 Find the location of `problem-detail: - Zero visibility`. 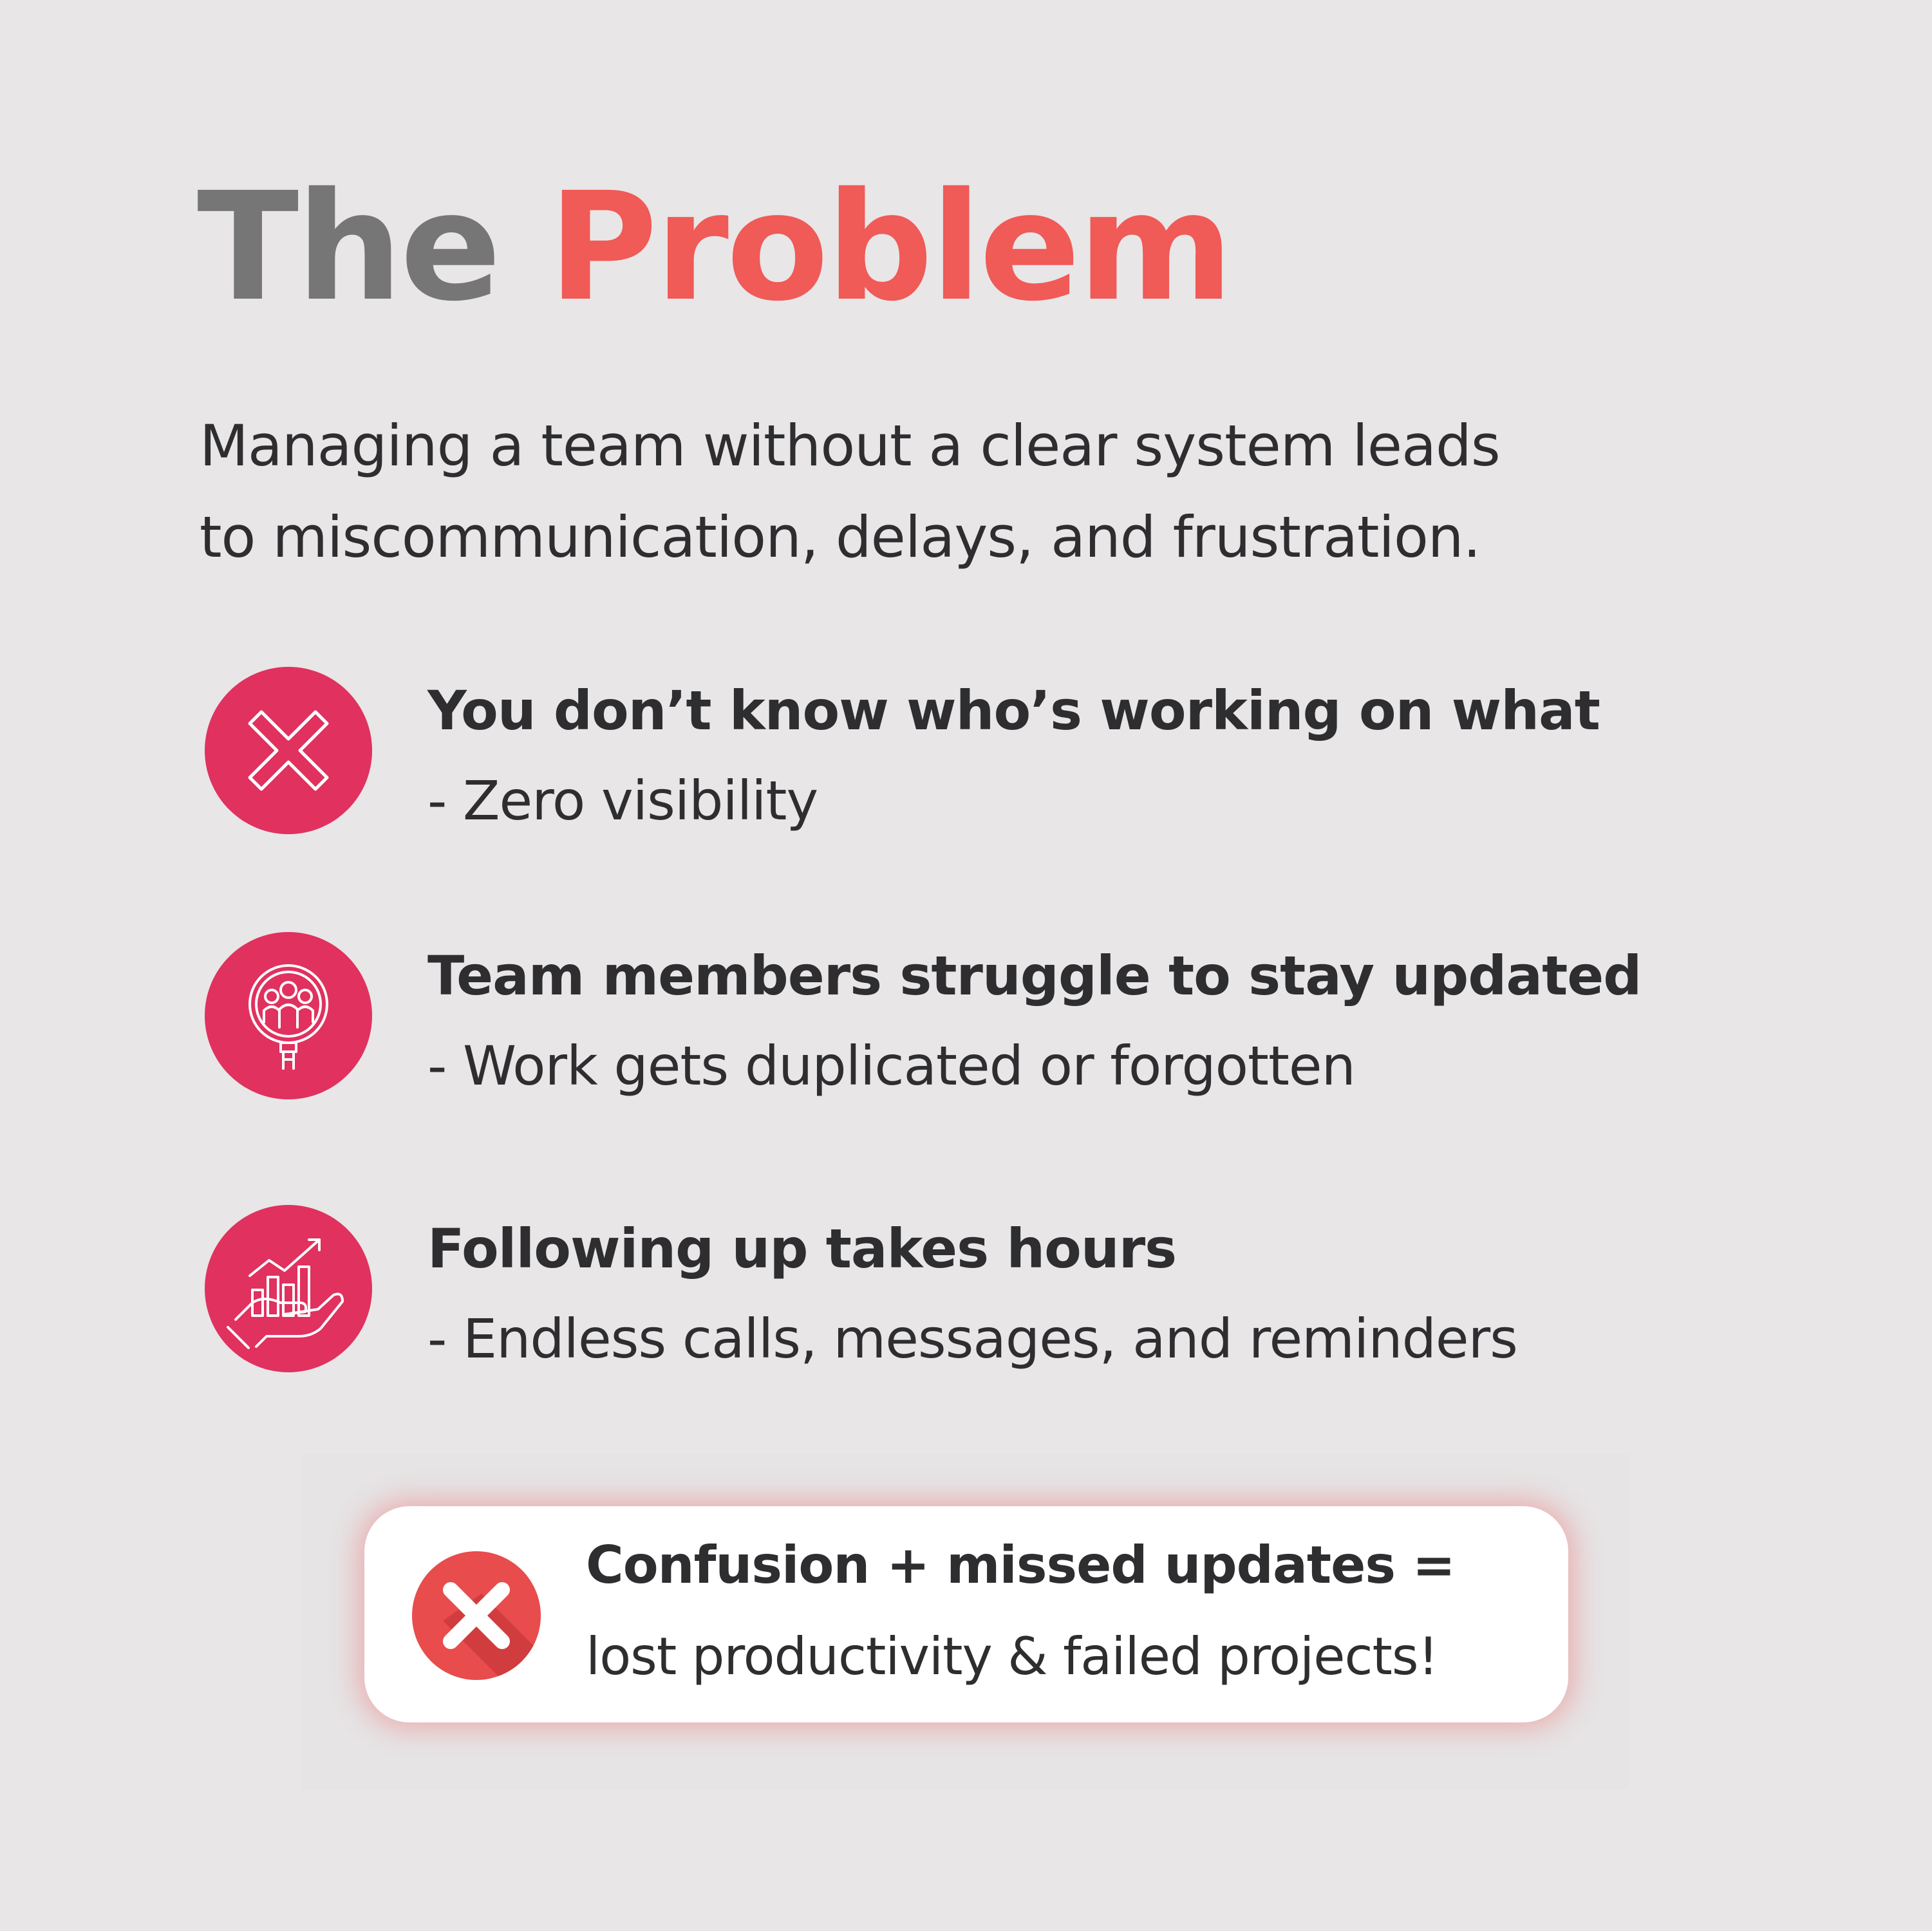

problem-detail: - Zero visibility is located at coordinates (622, 801).